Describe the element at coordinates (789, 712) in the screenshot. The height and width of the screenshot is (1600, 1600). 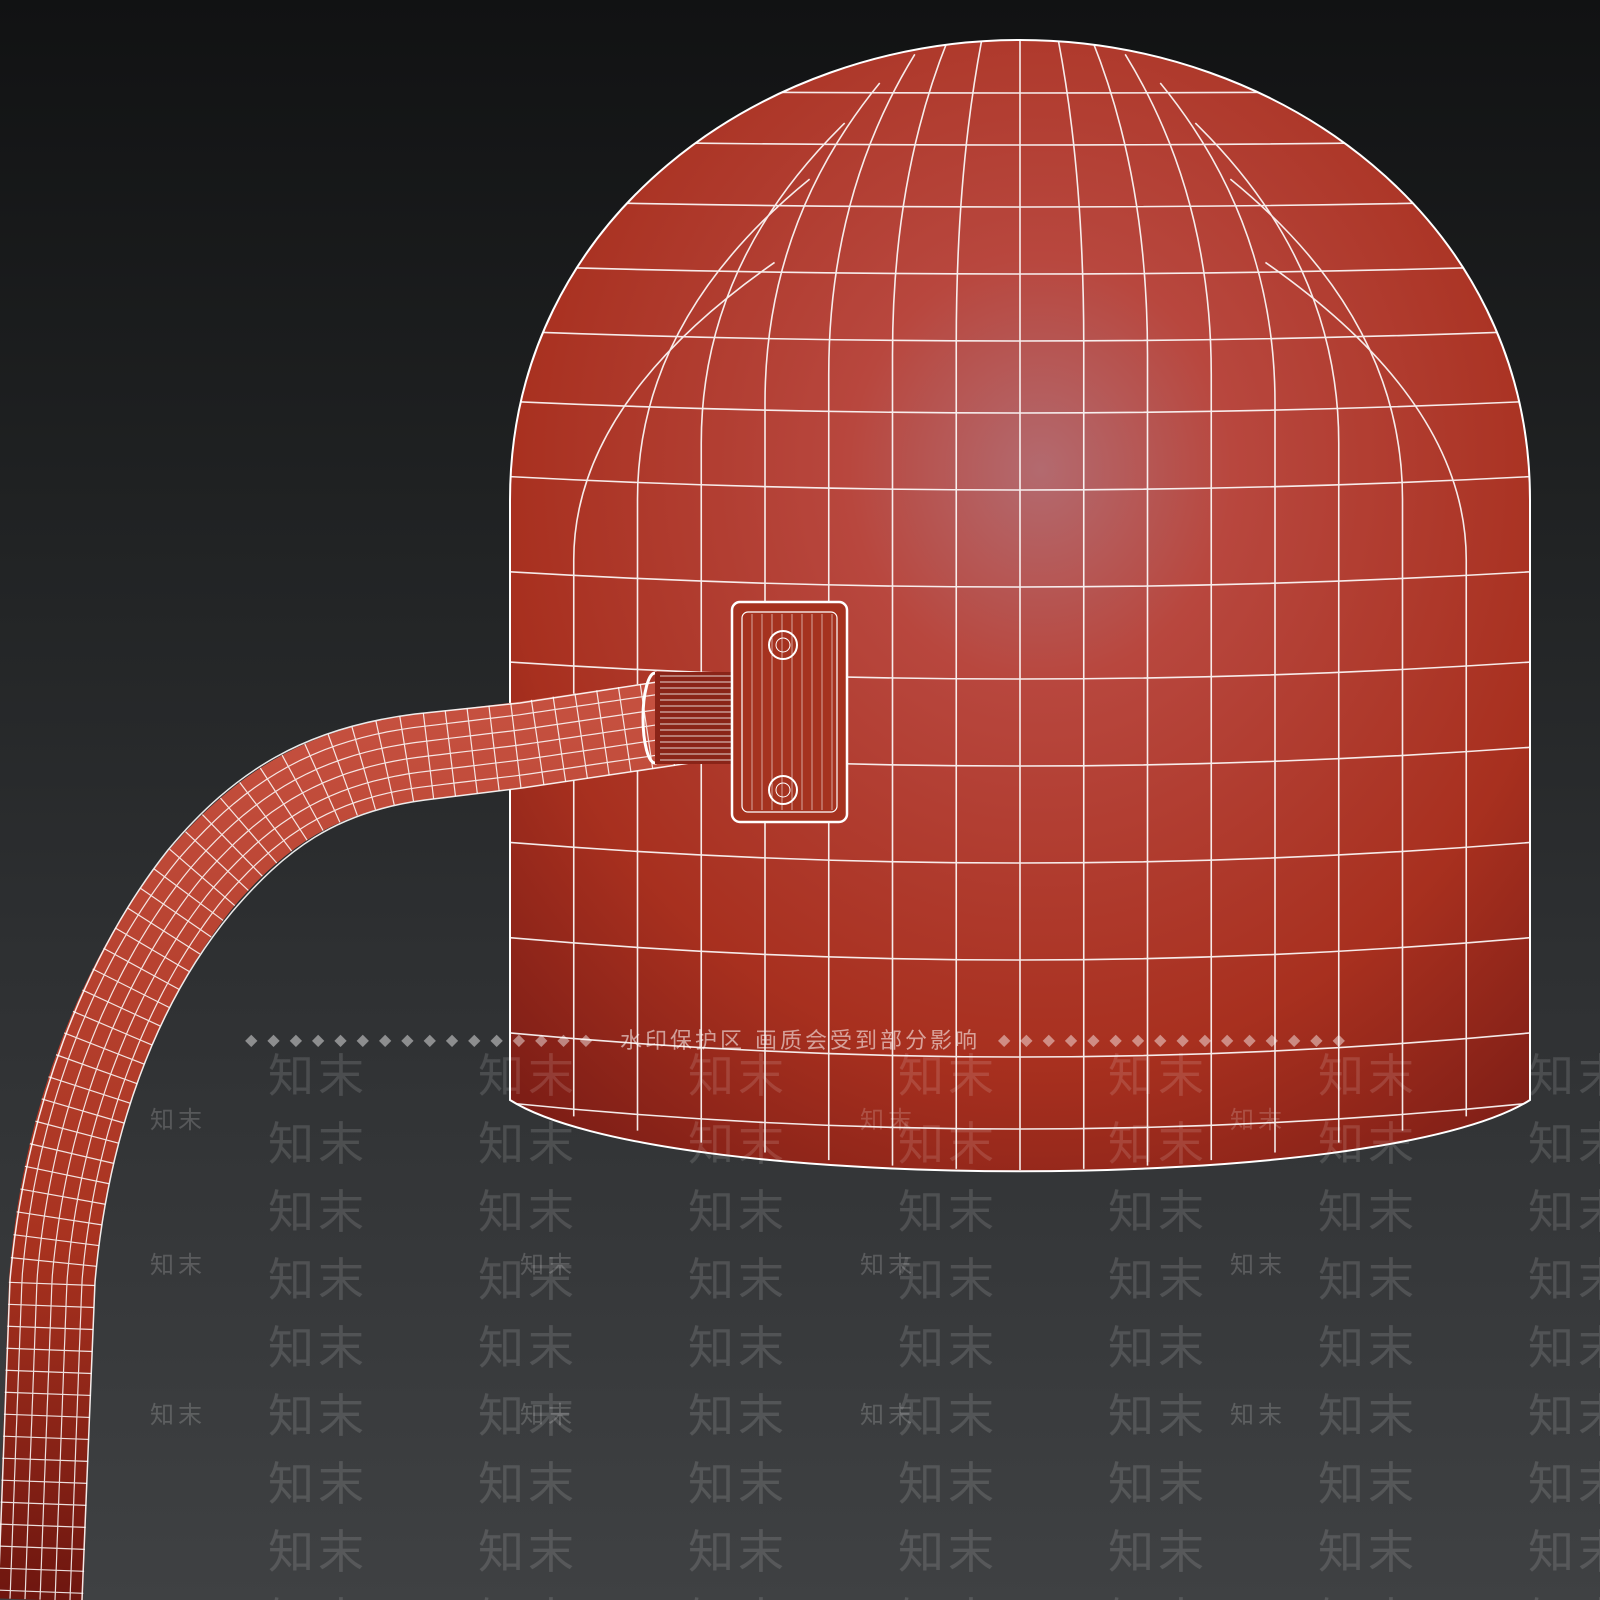
I see `mounting-bracket` at that location.